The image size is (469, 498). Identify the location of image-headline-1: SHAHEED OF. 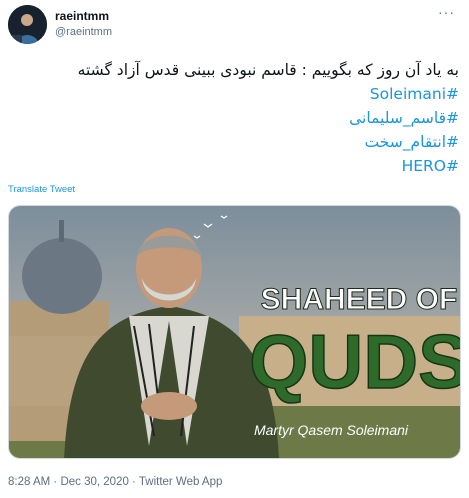
(359, 299).